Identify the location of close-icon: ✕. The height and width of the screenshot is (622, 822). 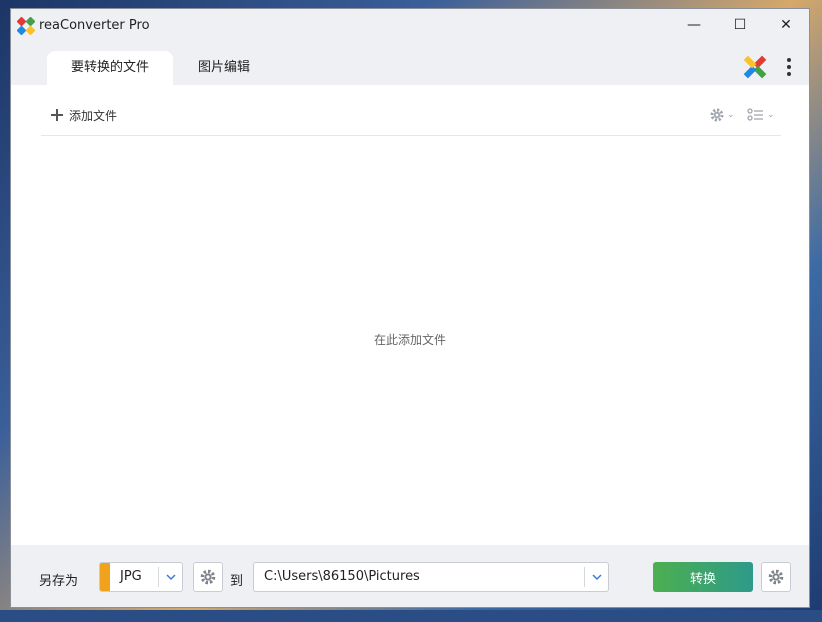
(786, 25).